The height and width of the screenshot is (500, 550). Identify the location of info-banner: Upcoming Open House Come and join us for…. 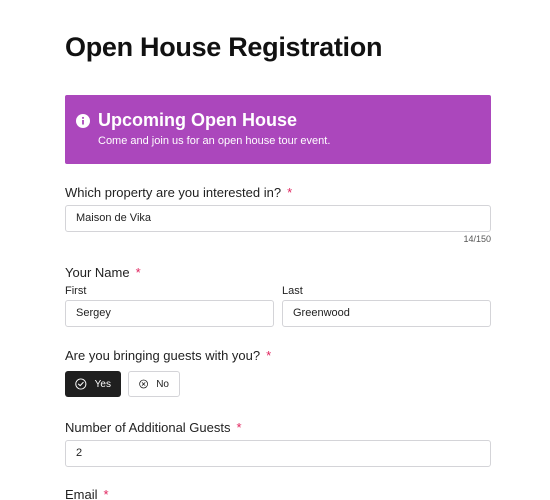
(278, 129).